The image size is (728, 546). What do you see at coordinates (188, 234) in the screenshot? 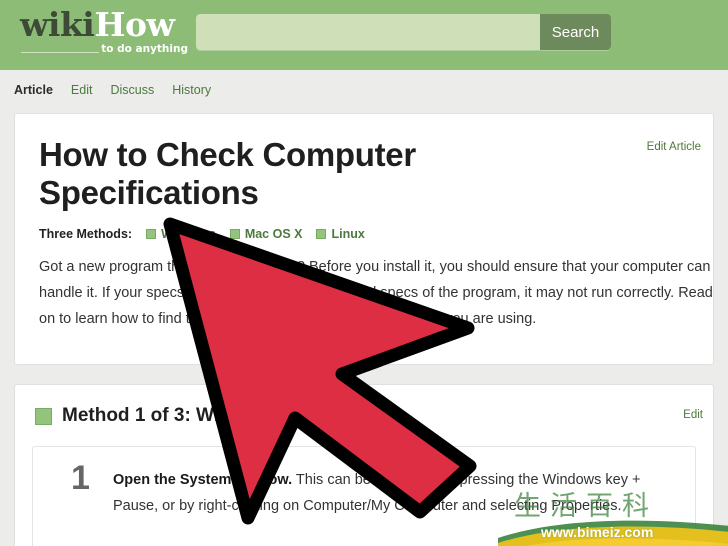
I see `method-link-label: Windows` at bounding box center [188, 234].